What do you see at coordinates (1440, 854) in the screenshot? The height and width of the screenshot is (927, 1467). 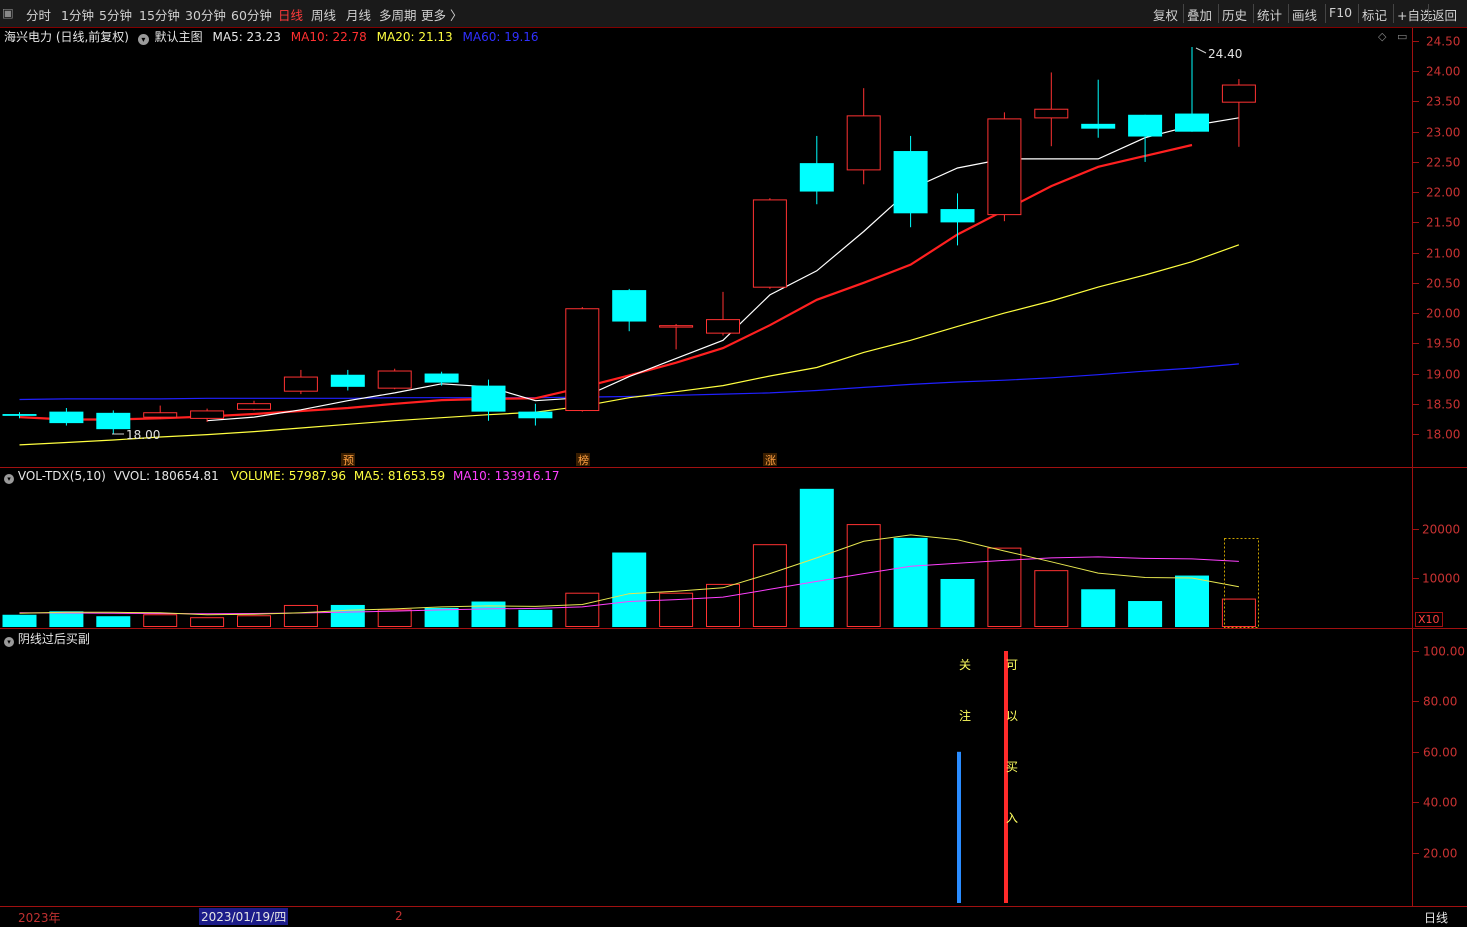 I see `signal-tick-label: 20.00` at bounding box center [1440, 854].